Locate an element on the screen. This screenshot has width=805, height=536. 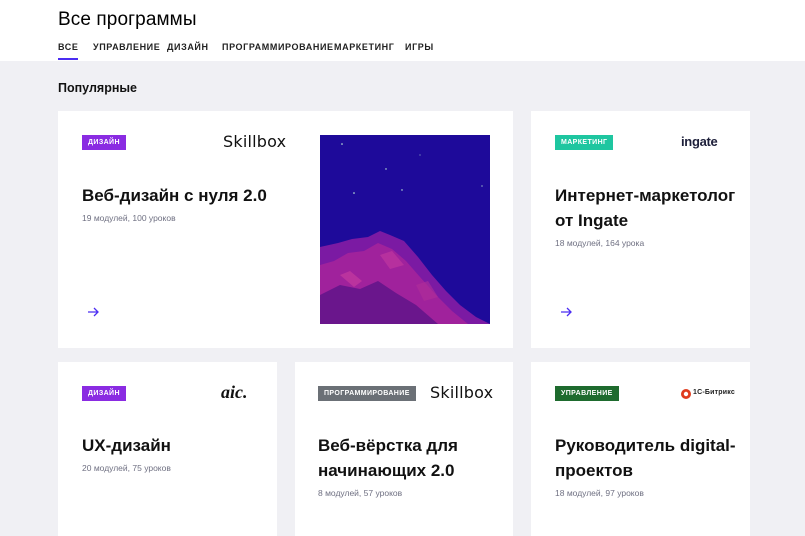
tab-programming: ПРОГРАММИРОВАНИЕ is located at coordinates (278, 47).